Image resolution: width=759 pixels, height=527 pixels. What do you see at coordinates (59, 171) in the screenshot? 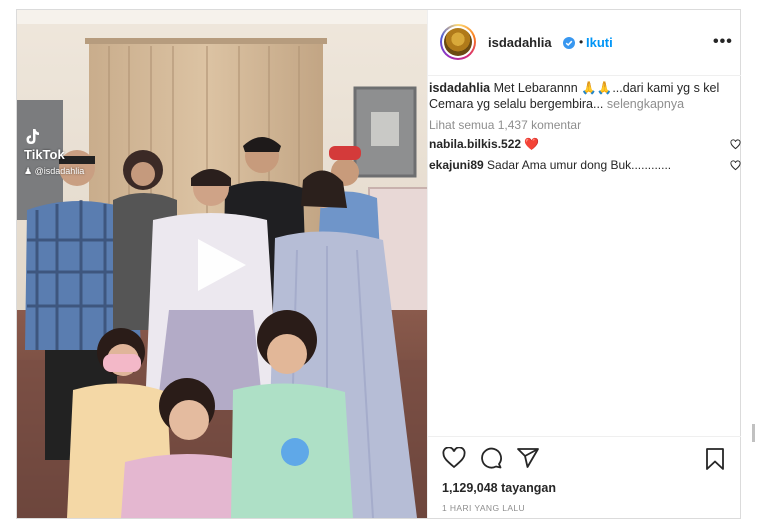
I see `tiktok-handle: @isdadahlia` at bounding box center [59, 171].